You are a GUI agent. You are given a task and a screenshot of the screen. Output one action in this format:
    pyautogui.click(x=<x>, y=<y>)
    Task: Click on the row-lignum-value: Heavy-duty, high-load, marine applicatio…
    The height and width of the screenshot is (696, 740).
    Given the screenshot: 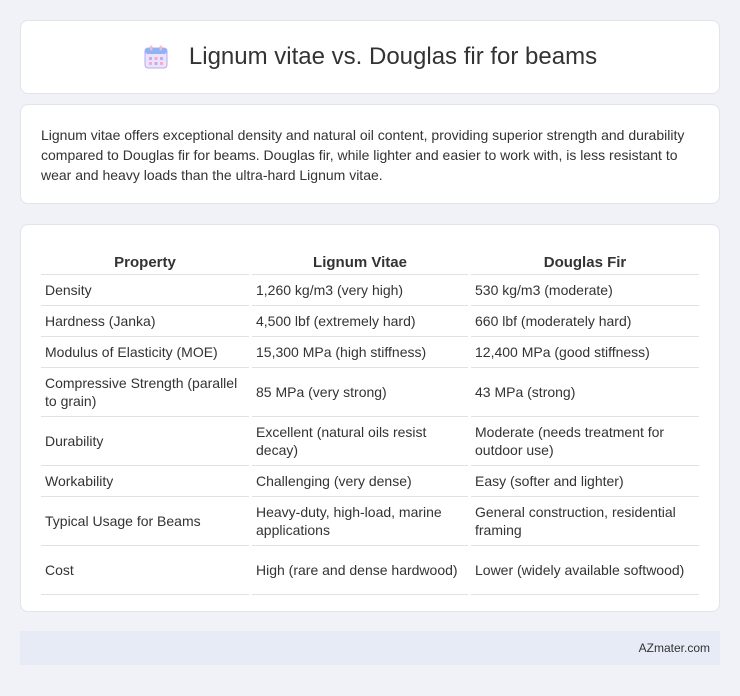 What is the action you would take?
    pyautogui.click(x=360, y=521)
    